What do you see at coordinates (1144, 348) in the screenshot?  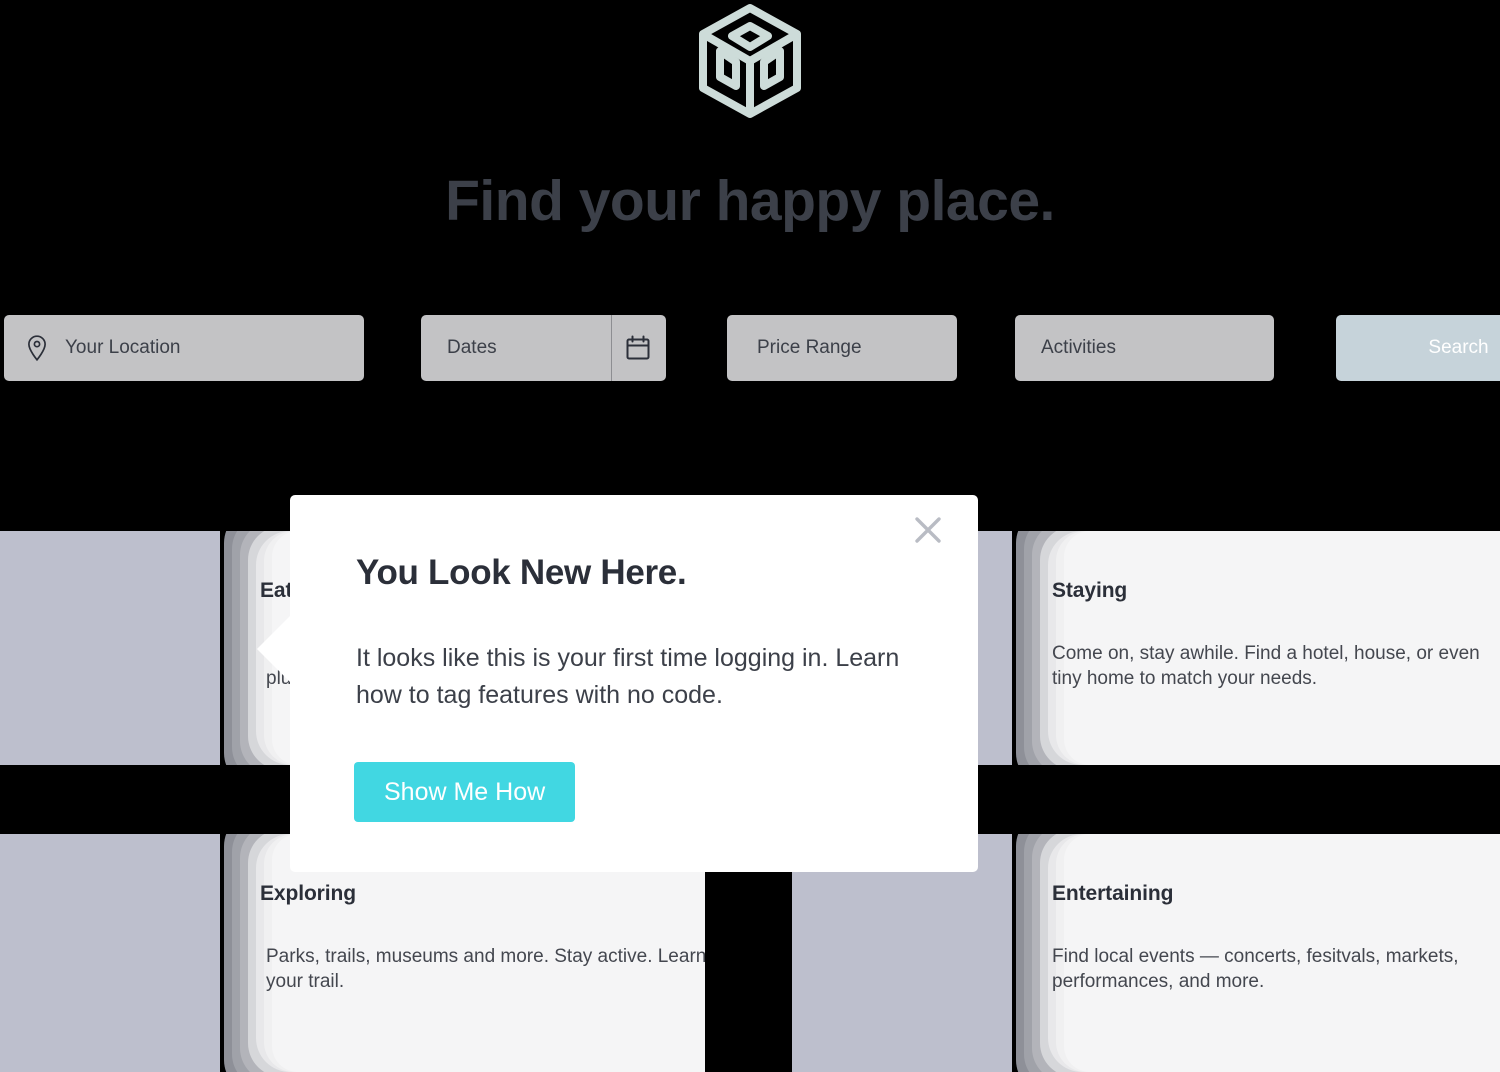 I see `activities-input: Activities` at bounding box center [1144, 348].